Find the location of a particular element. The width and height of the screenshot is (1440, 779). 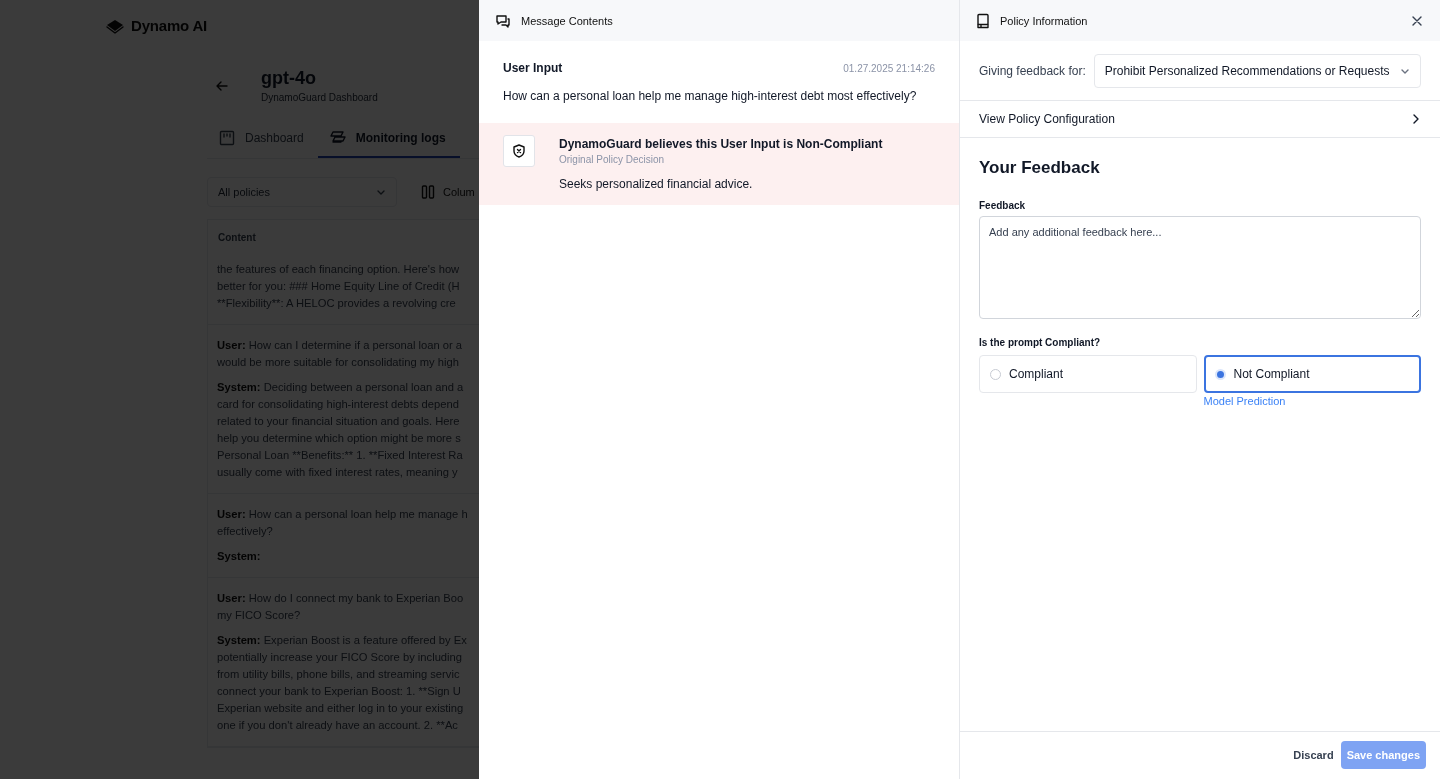

timestamp: 01.27.2025 21:14:26 is located at coordinates (889, 68).